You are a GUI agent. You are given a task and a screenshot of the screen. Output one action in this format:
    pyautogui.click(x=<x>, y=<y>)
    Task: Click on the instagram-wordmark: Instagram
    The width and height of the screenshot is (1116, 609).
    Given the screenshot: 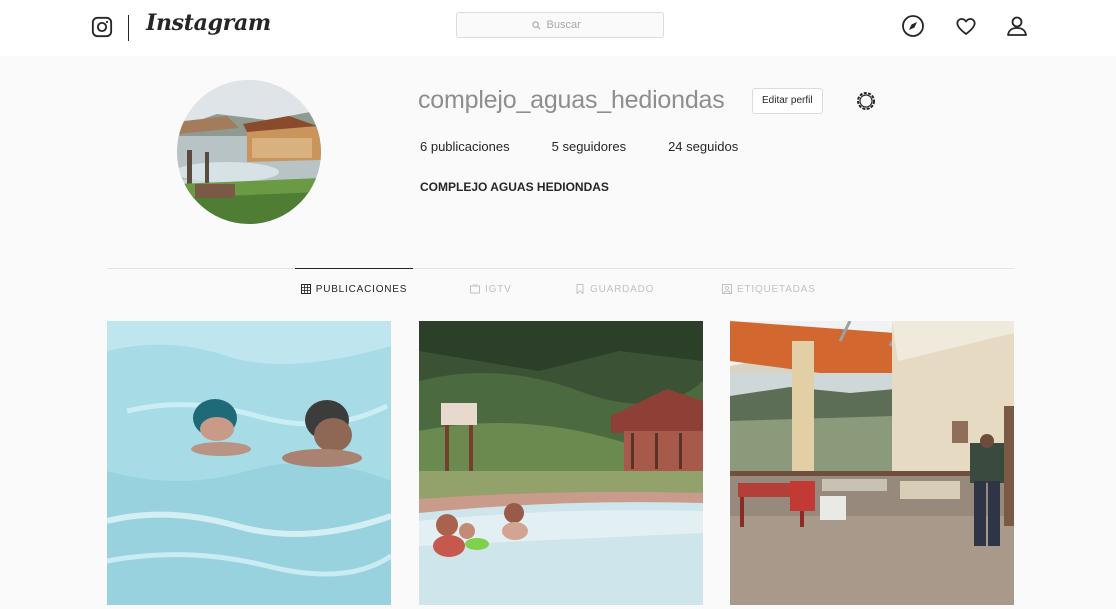 What is the action you would take?
    pyautogui.click(x=208, y=23)
    